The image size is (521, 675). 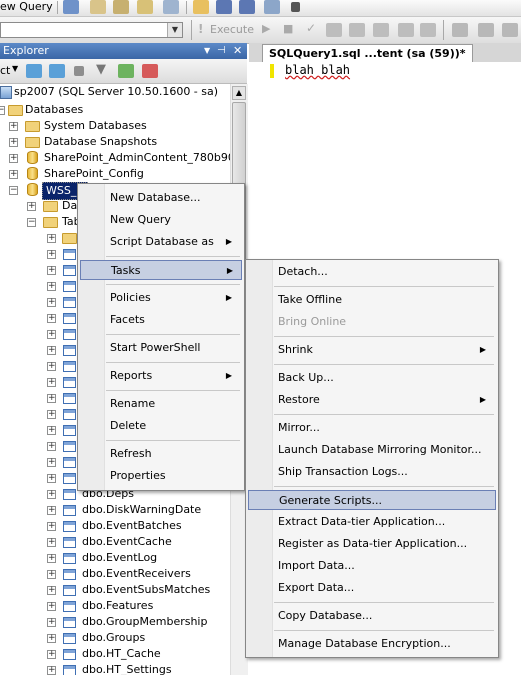 I want to click on tree-node-table: dbo.DiskWarningDate, so click(x=141, y=510).